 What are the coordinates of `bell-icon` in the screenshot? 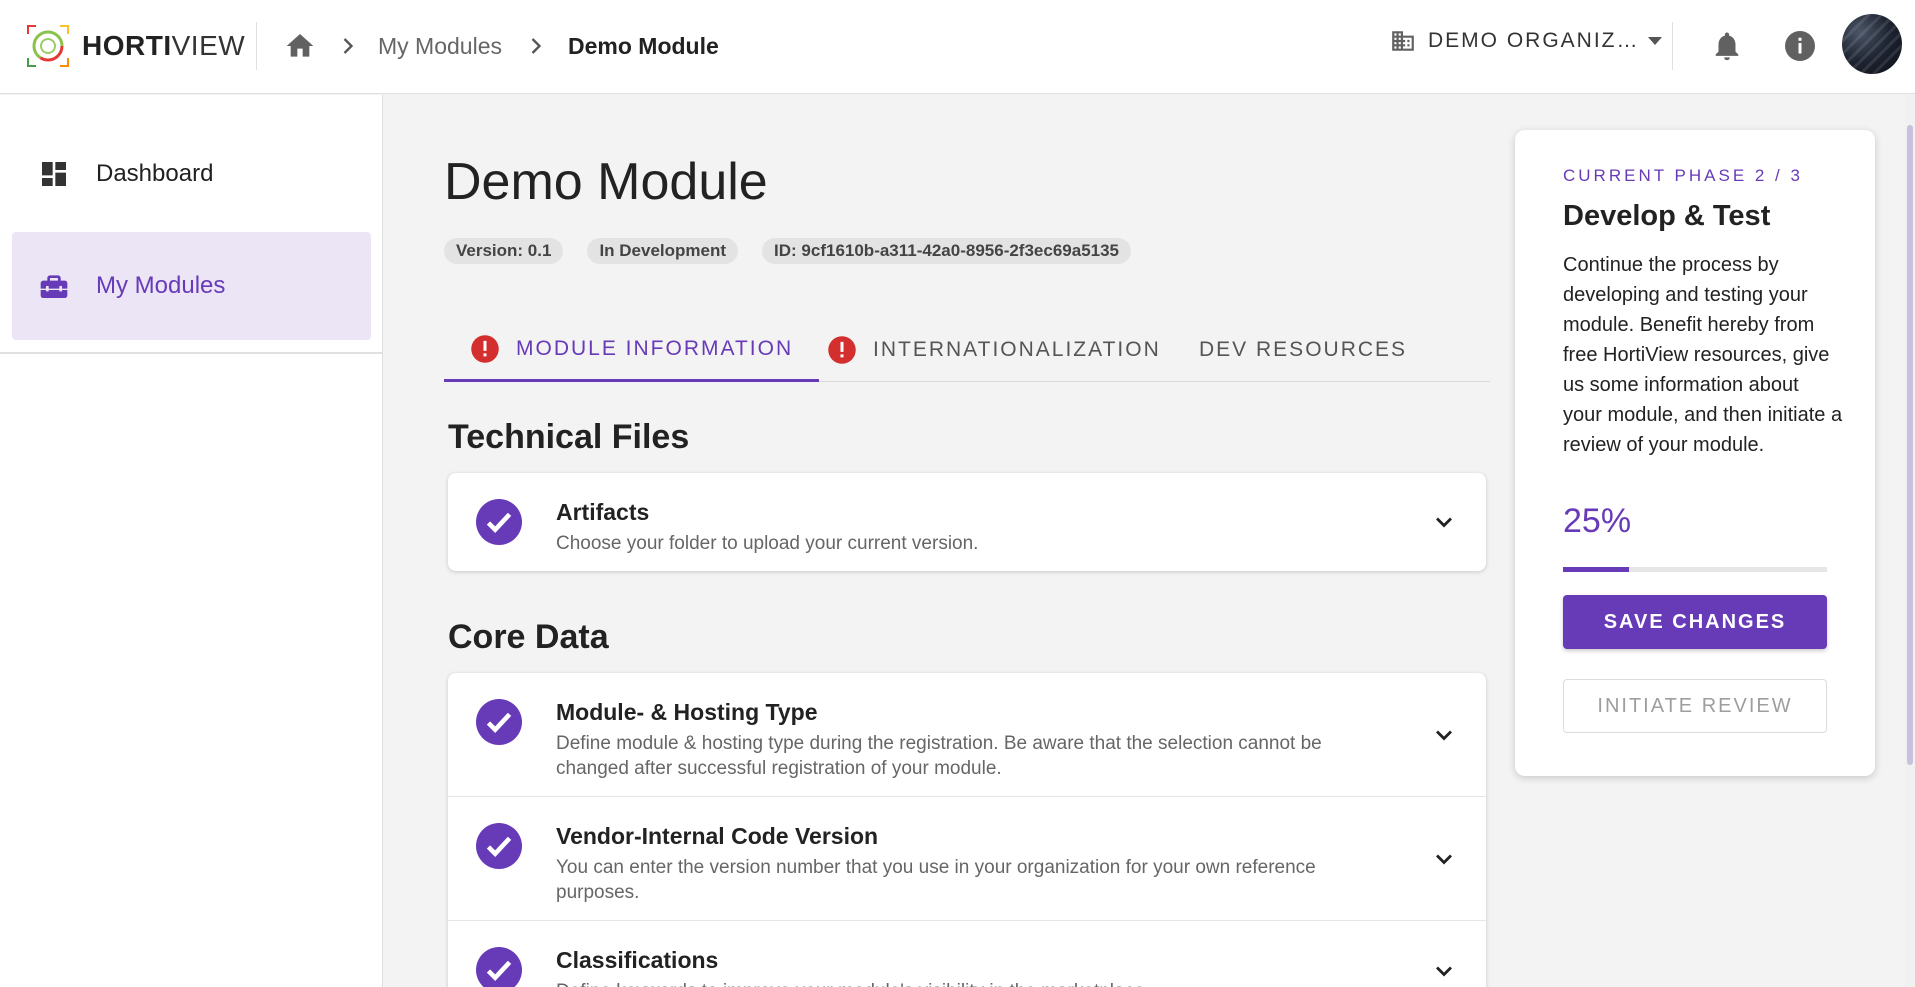 It's located at (1727, 46).